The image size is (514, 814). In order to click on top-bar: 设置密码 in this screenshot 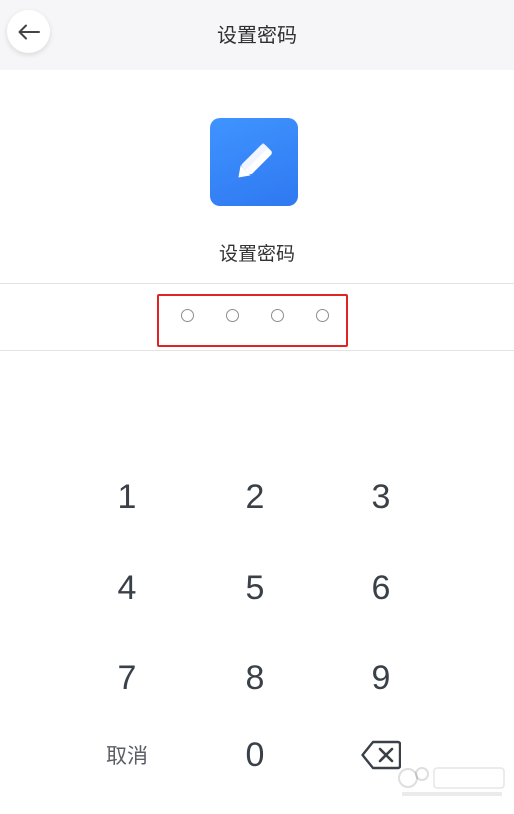, I will do `click(257, 35)`.